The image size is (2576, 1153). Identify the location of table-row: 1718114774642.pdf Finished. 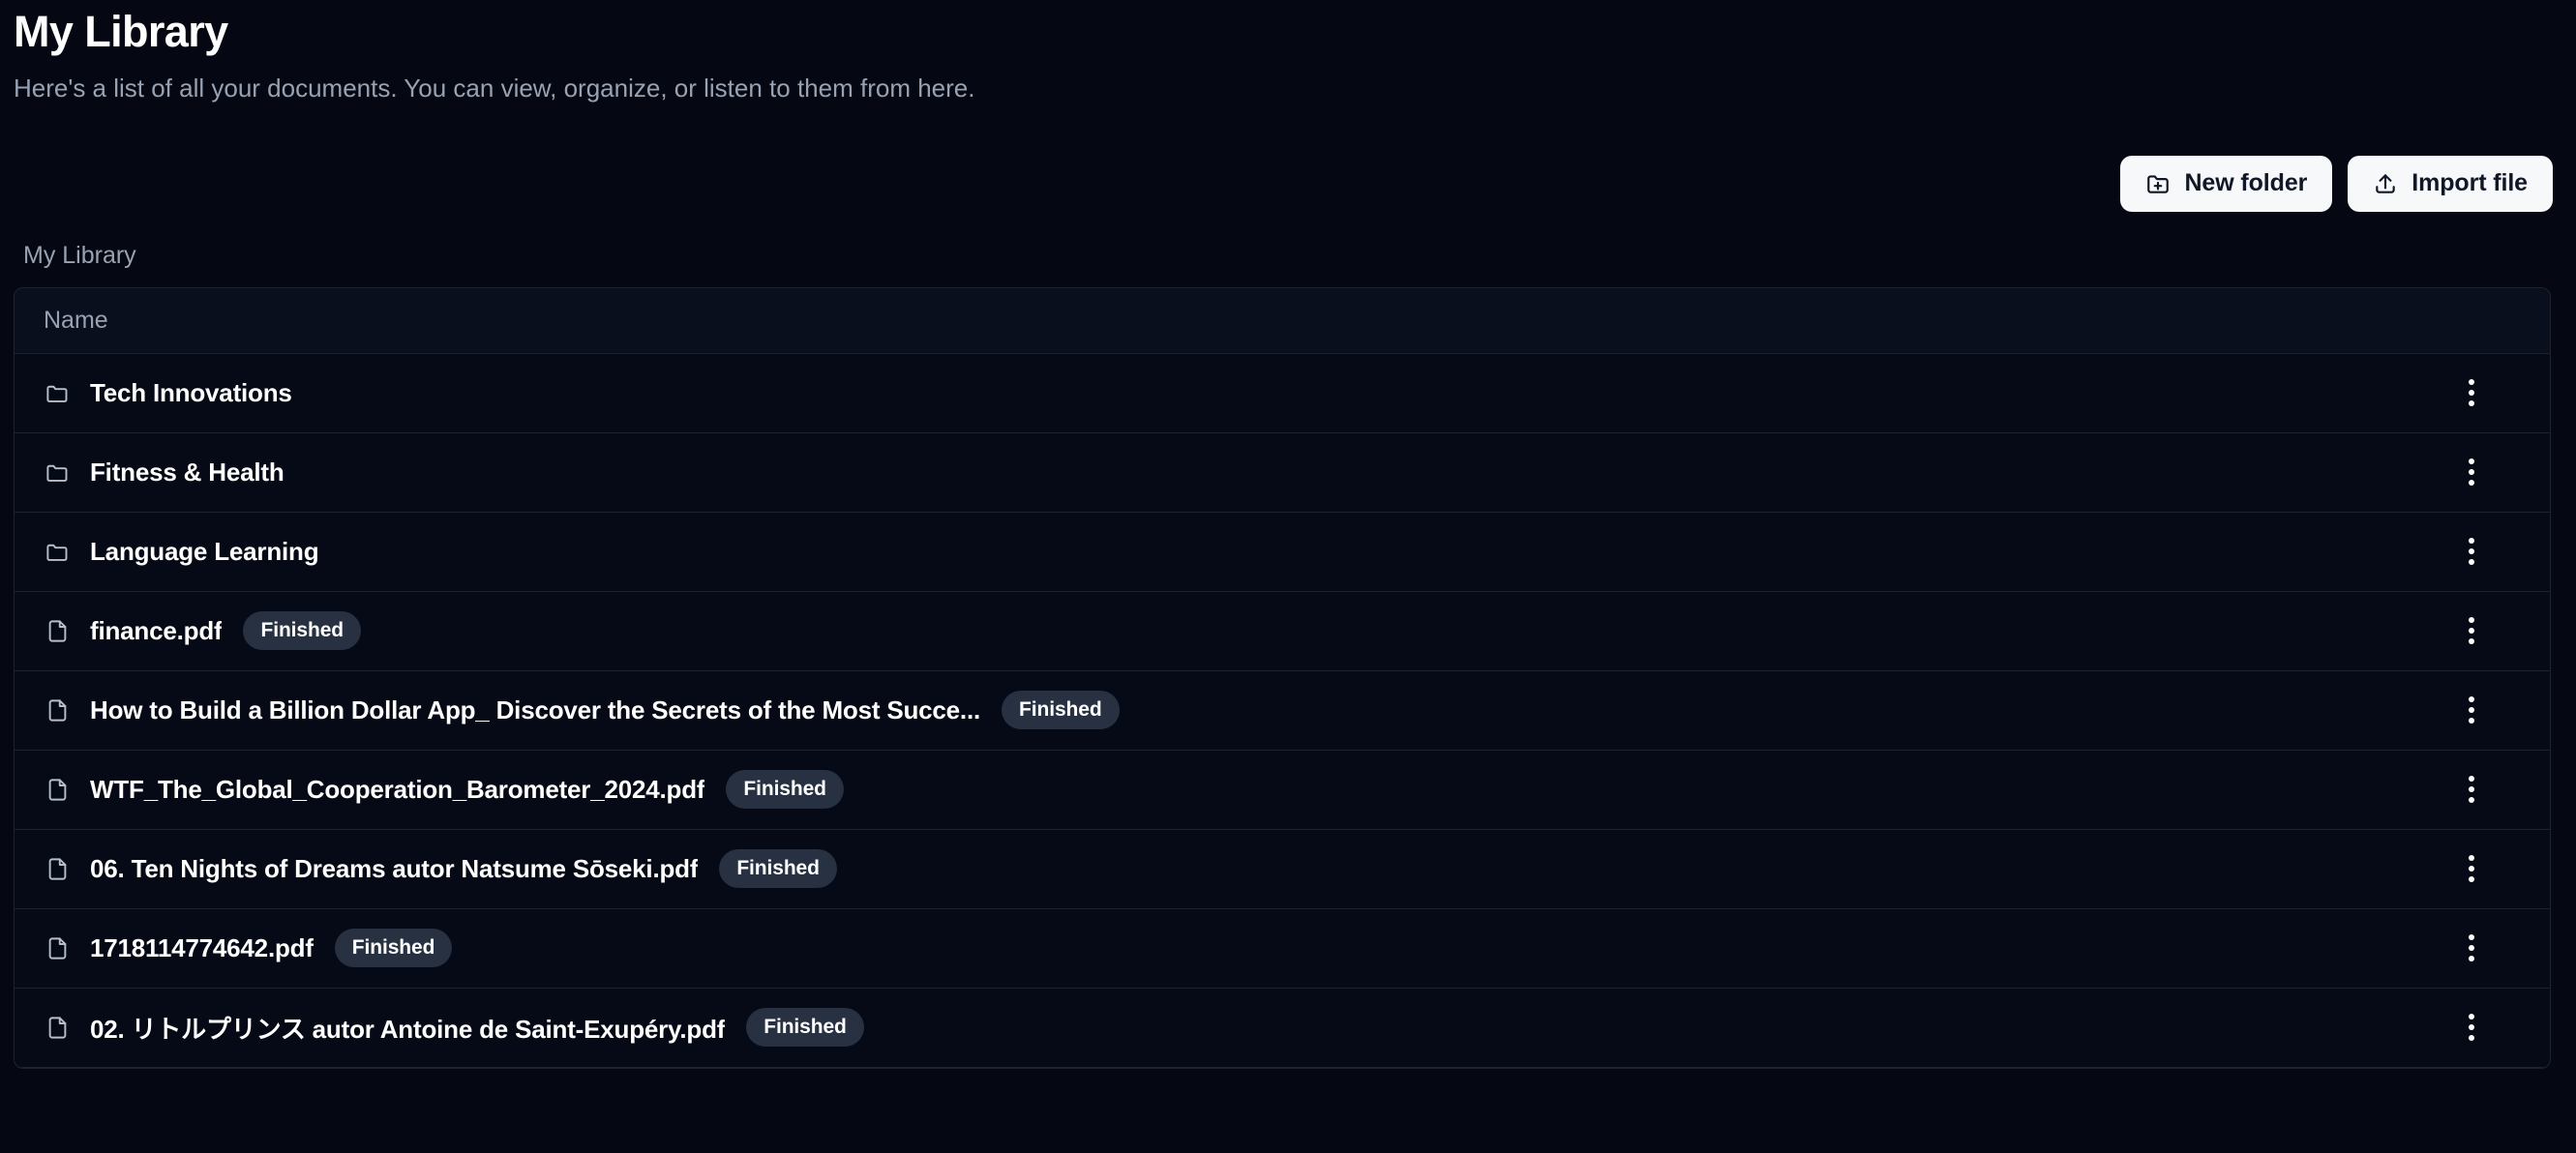
(1282, 948).